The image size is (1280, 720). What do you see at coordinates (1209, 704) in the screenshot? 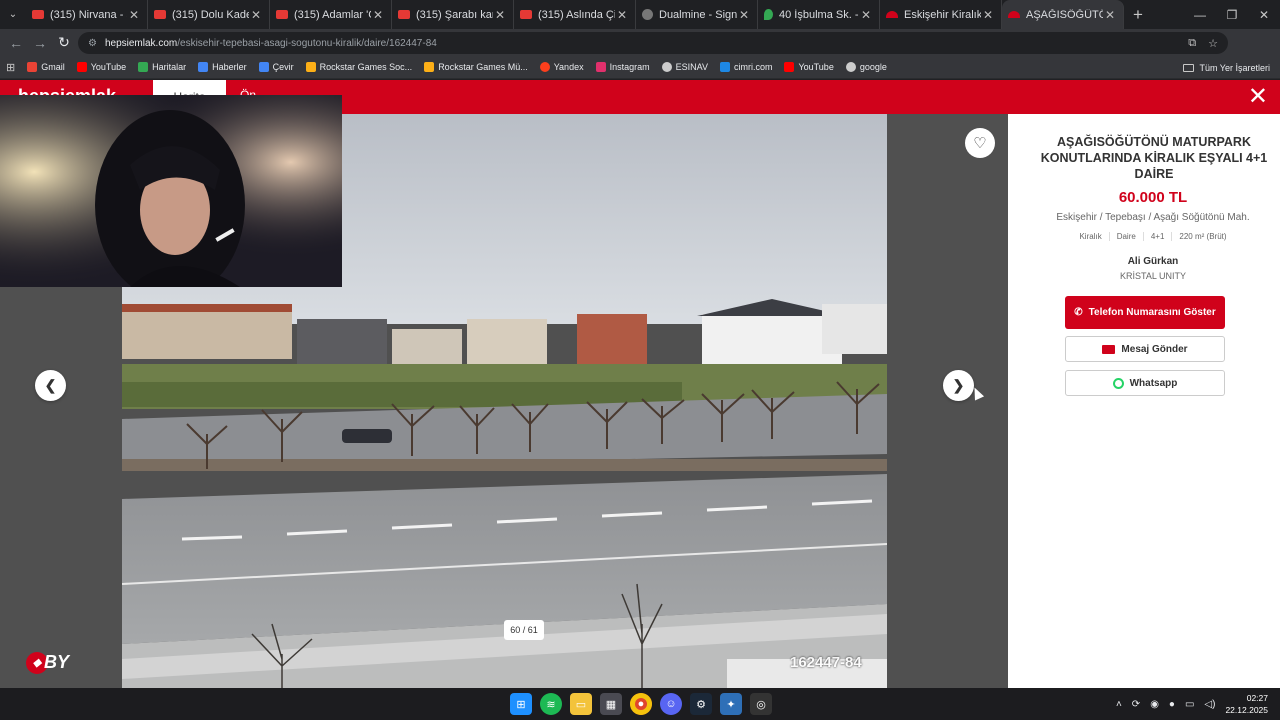
I see `volume-icon: ◁)` at bounding box center [1209, 704].